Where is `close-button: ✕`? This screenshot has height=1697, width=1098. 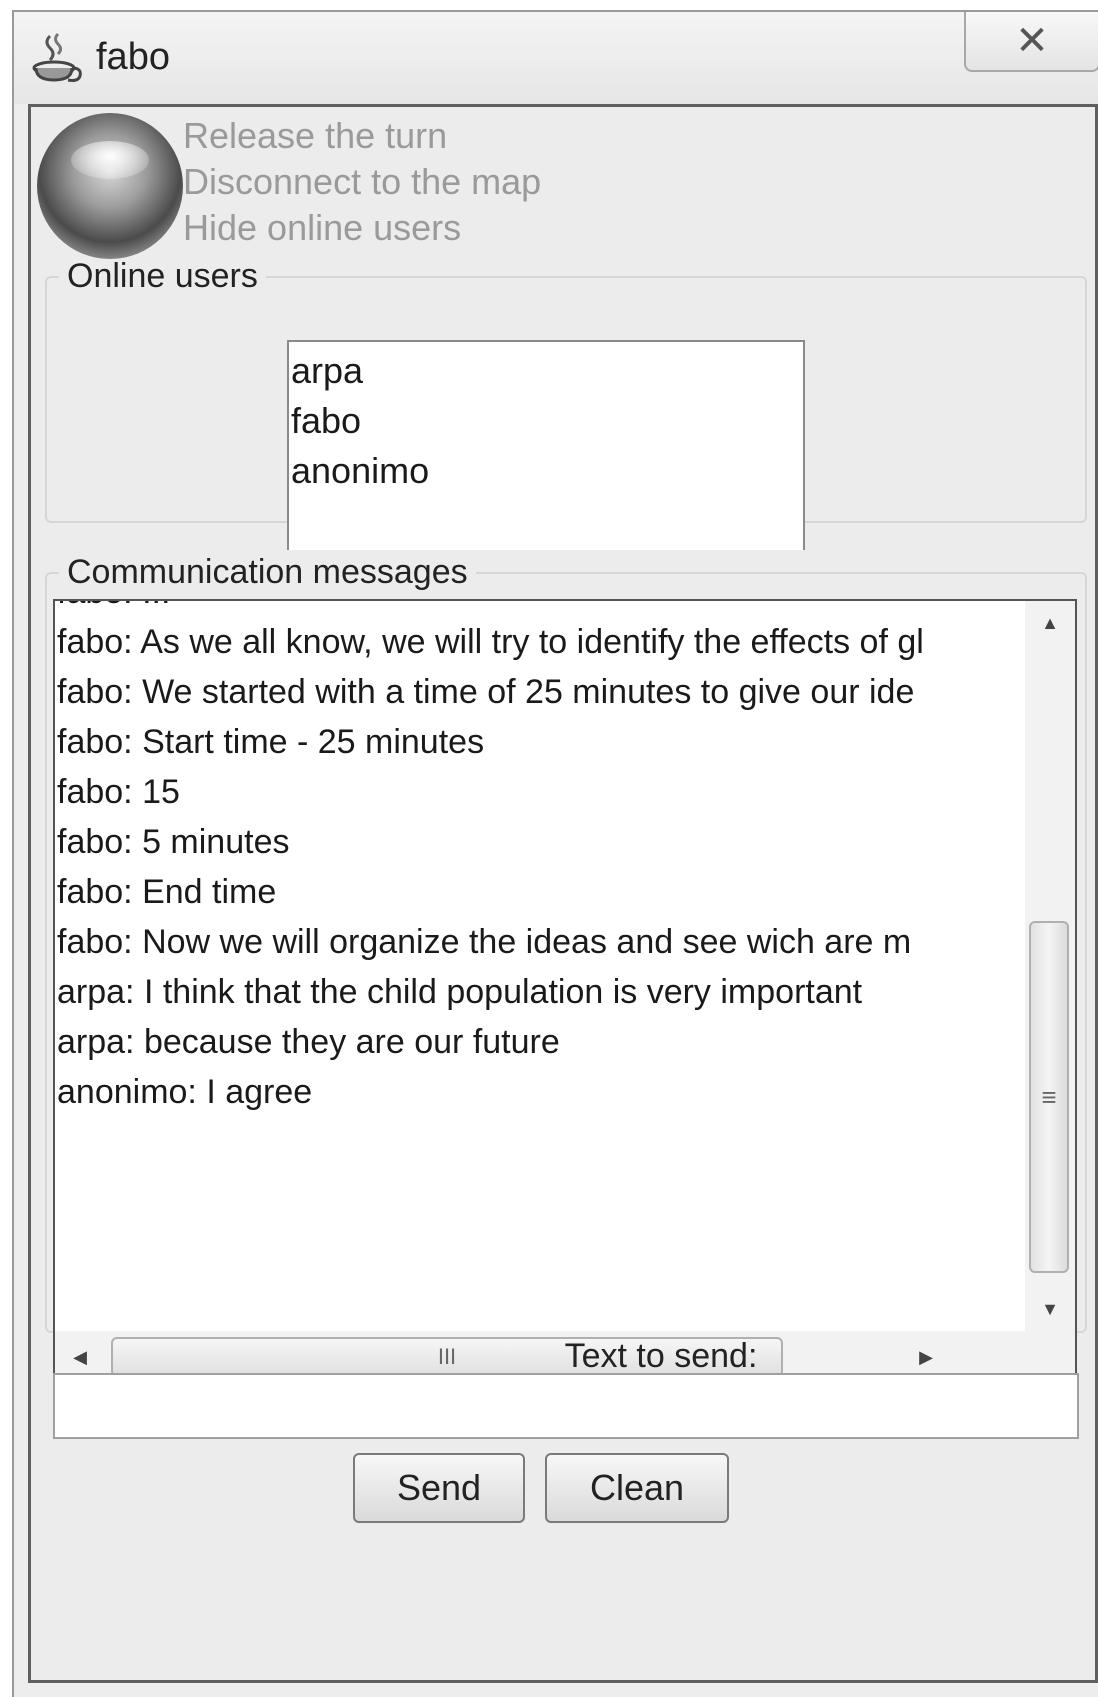 close-button: ✕ is located at coordinates (1031, 42).